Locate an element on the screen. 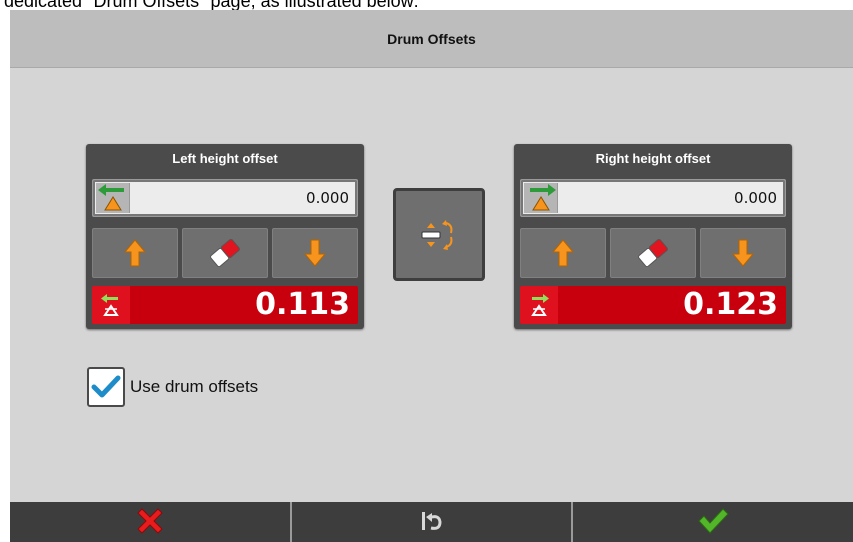  cancel-button is located at coordinates (151, 522).